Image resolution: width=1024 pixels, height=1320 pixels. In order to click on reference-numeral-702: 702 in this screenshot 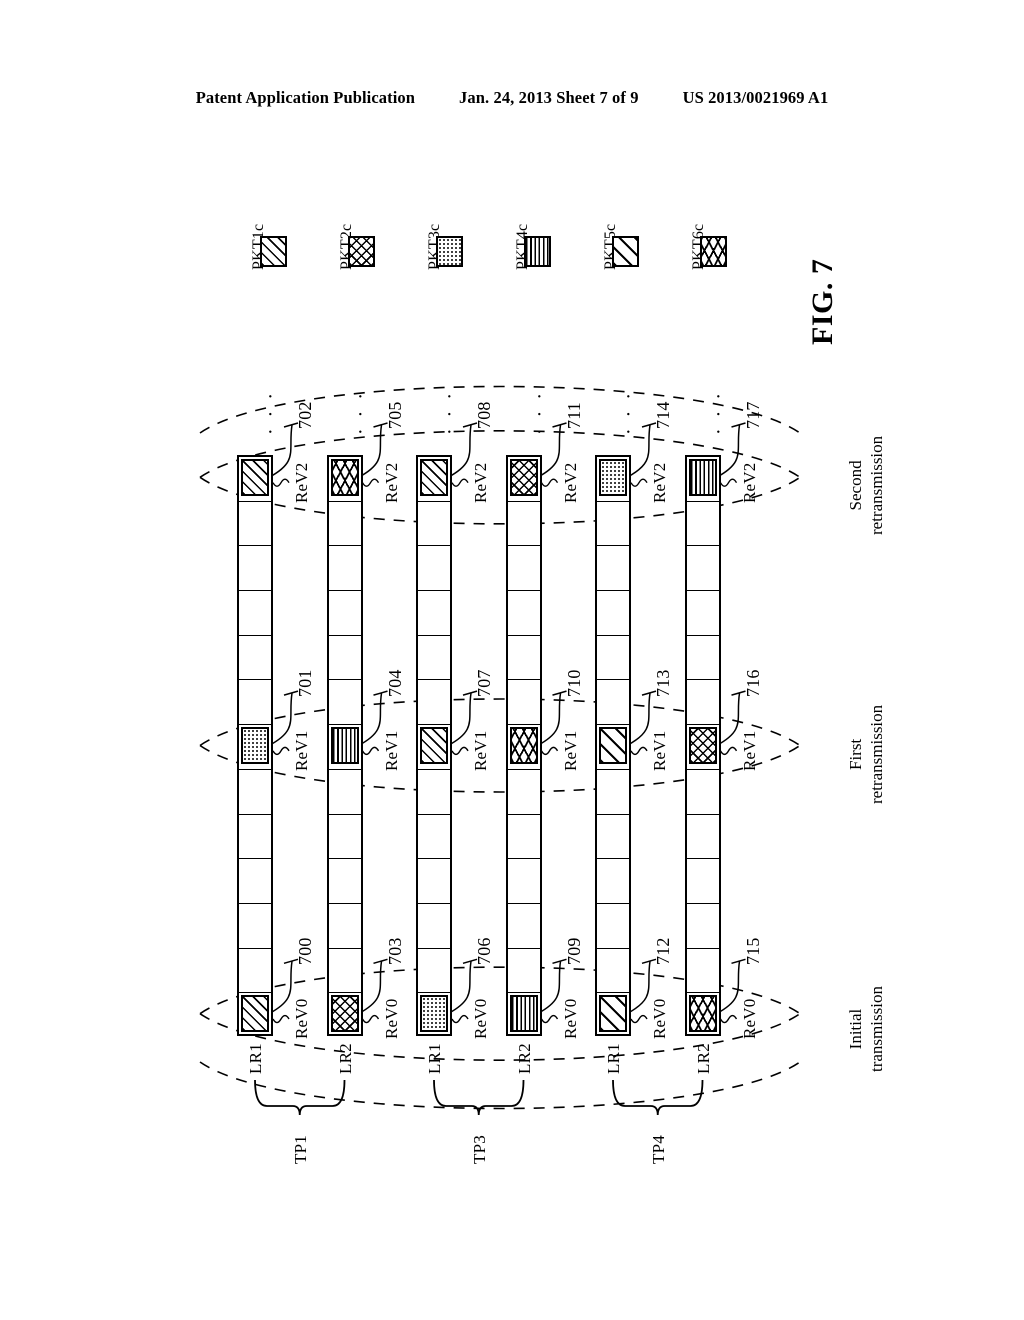, I will do `click(305, 415)`.